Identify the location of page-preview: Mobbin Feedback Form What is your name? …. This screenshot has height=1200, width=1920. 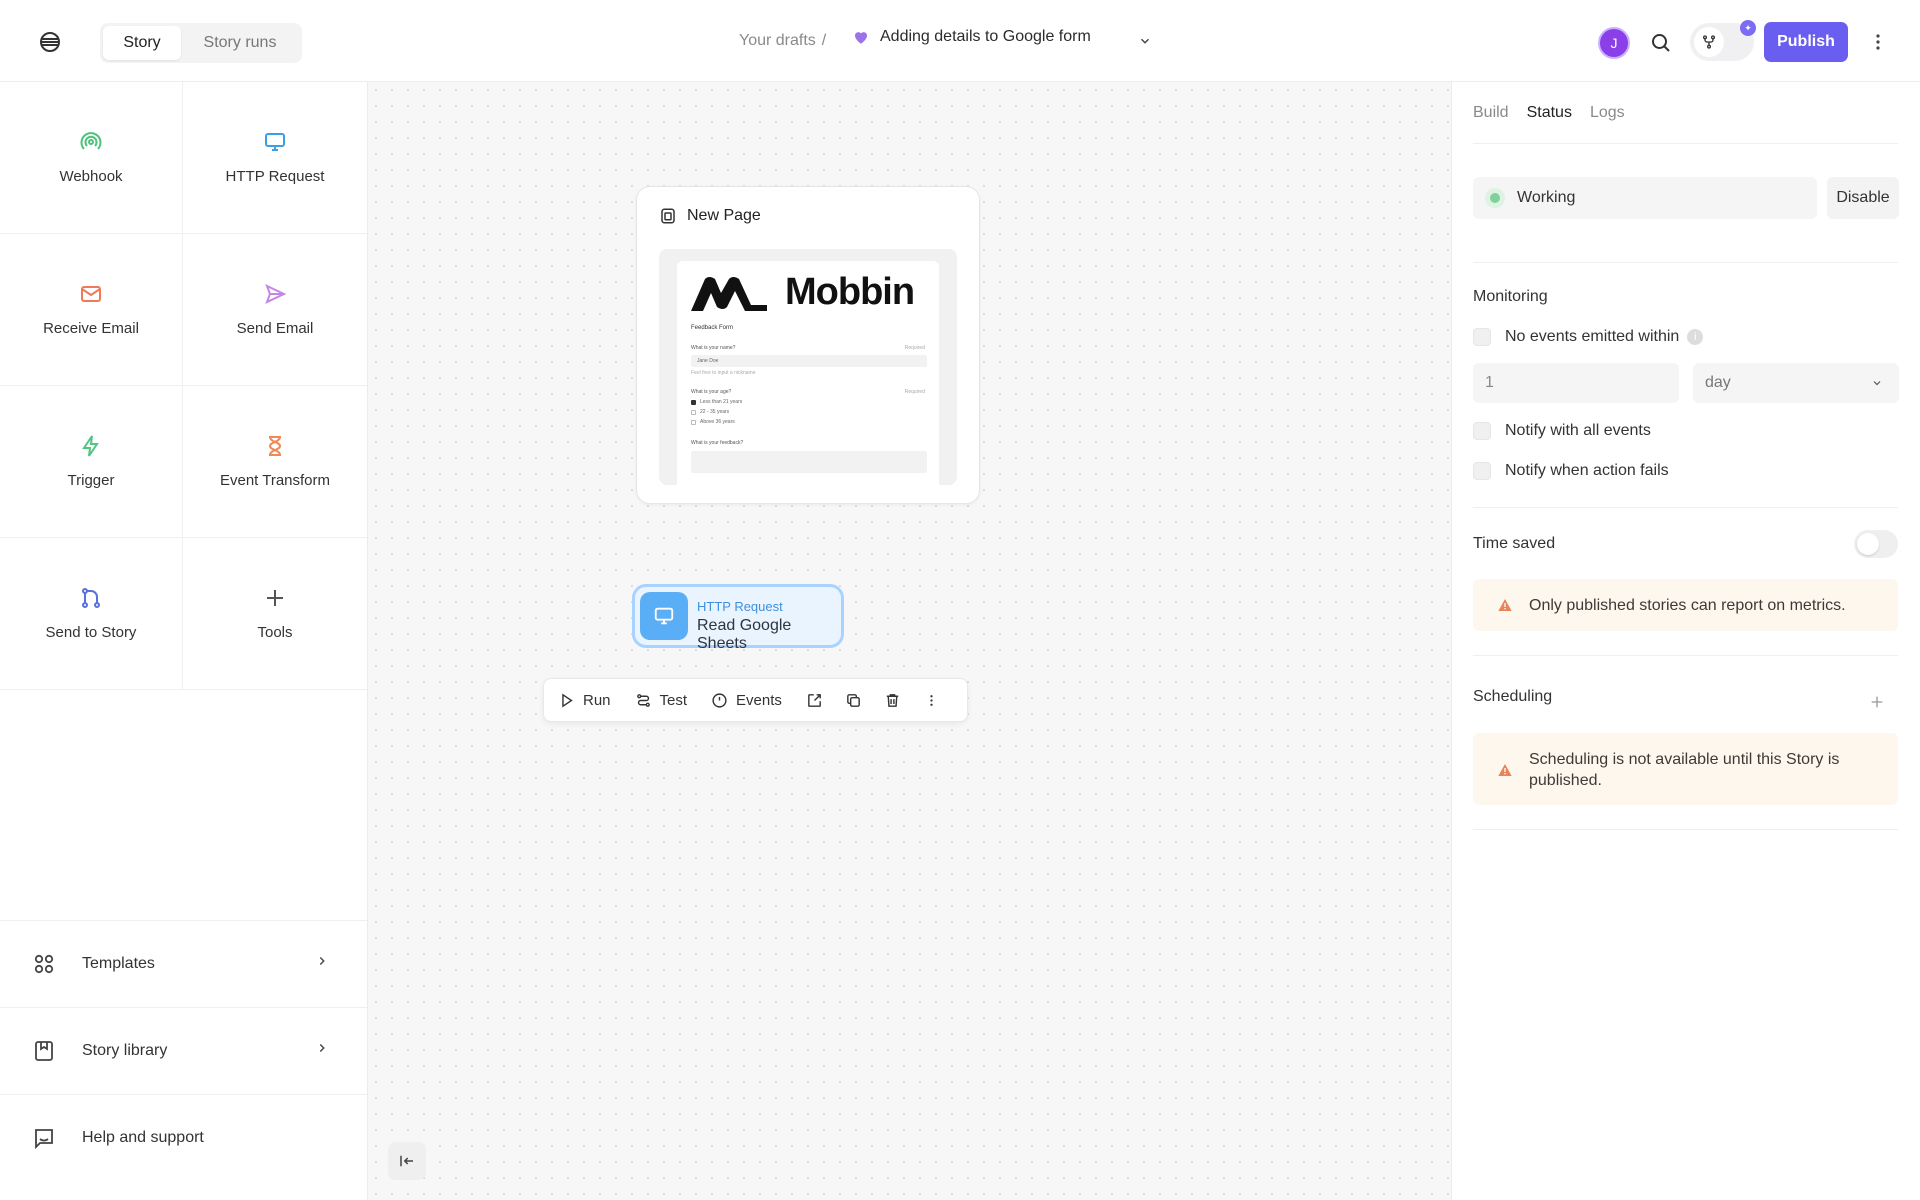
(808, 367).